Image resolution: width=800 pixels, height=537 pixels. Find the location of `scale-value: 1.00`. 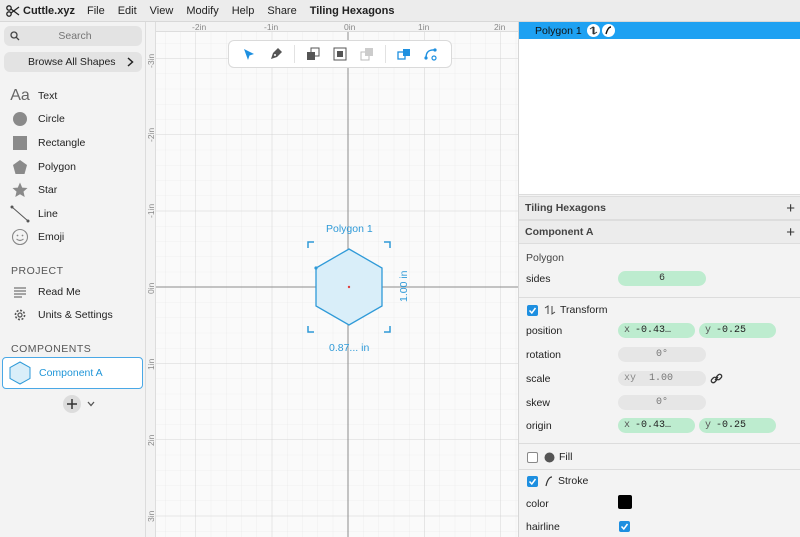

scale-value: 1.00 is located at coordinates (661, 378).